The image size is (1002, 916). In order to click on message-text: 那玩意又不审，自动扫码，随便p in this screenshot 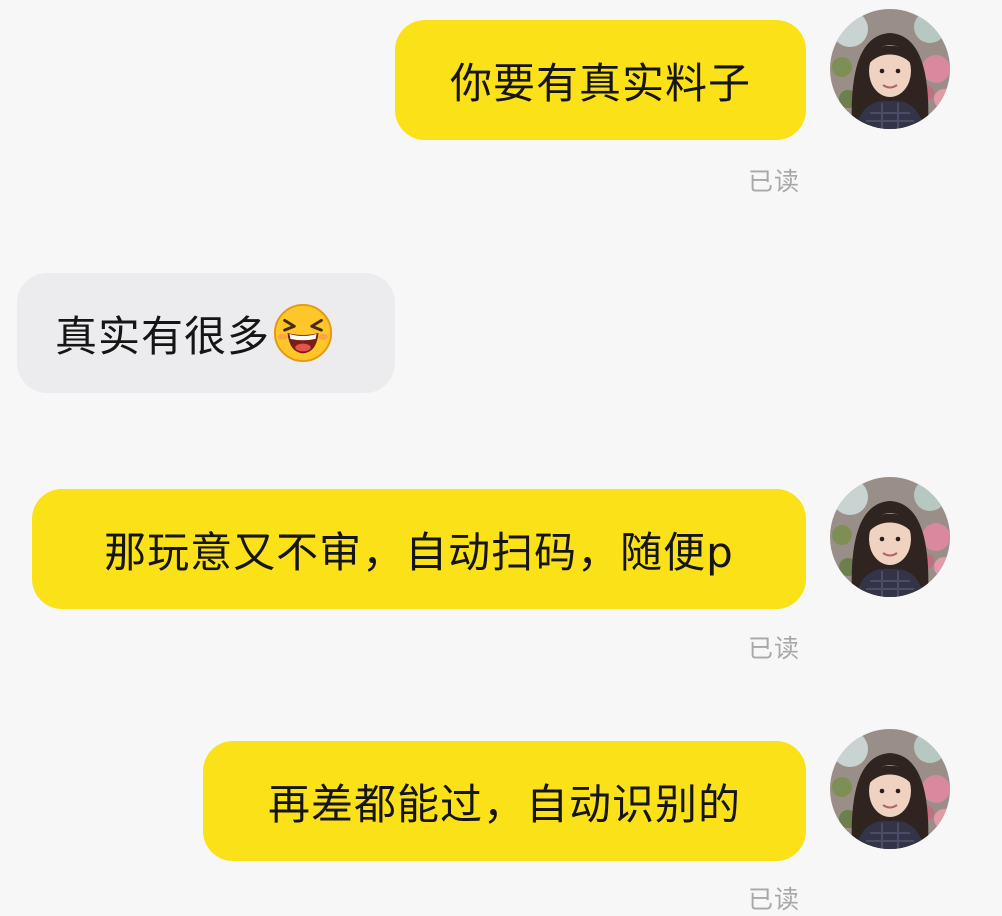, I will do `click(419, 552)`.